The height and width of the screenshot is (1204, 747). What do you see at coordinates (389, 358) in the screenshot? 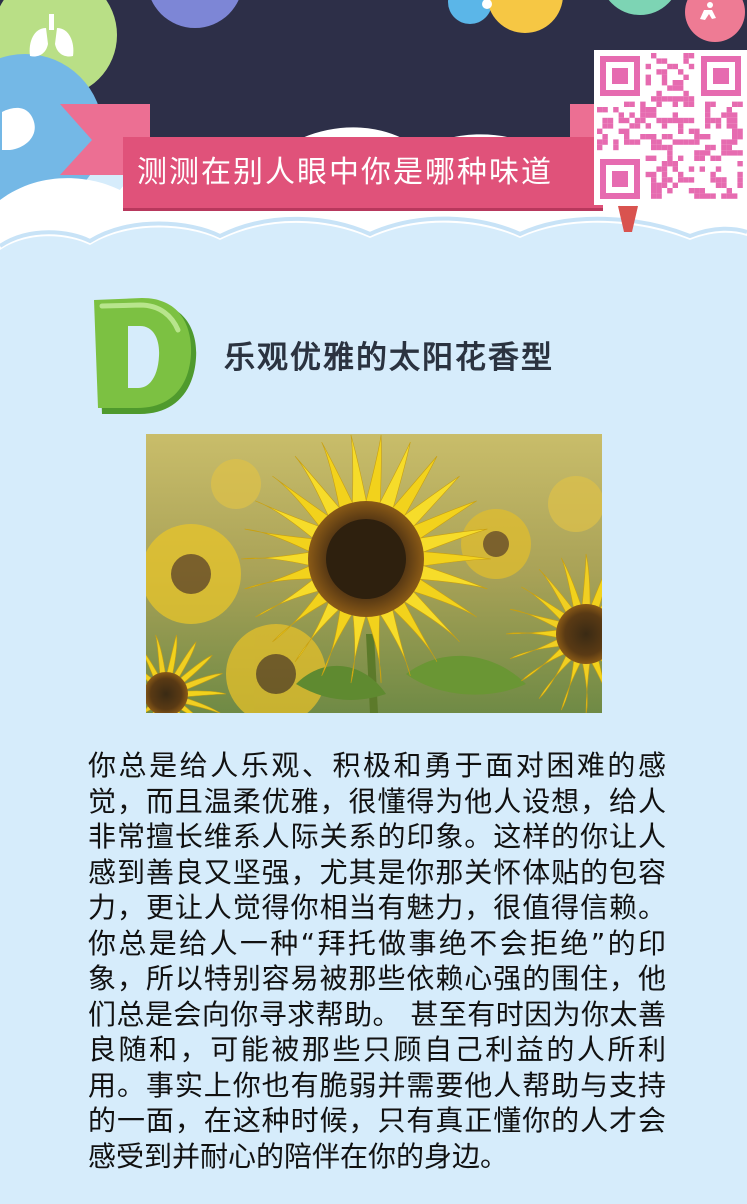
I see `result-type-title: 乐观优雅的太阳花香型` at bounding box center [389, 358].